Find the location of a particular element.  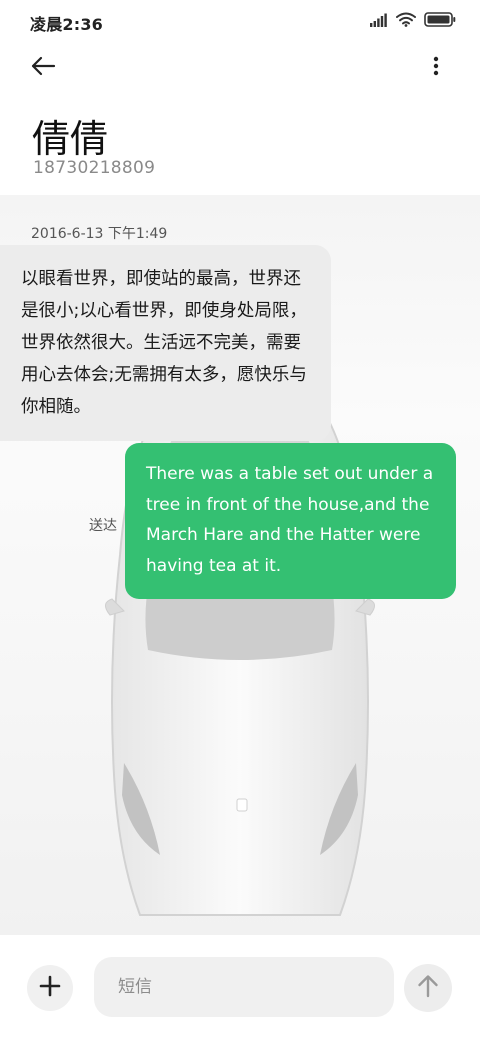

more-vertical-icon is located at coordinates (436, 68).